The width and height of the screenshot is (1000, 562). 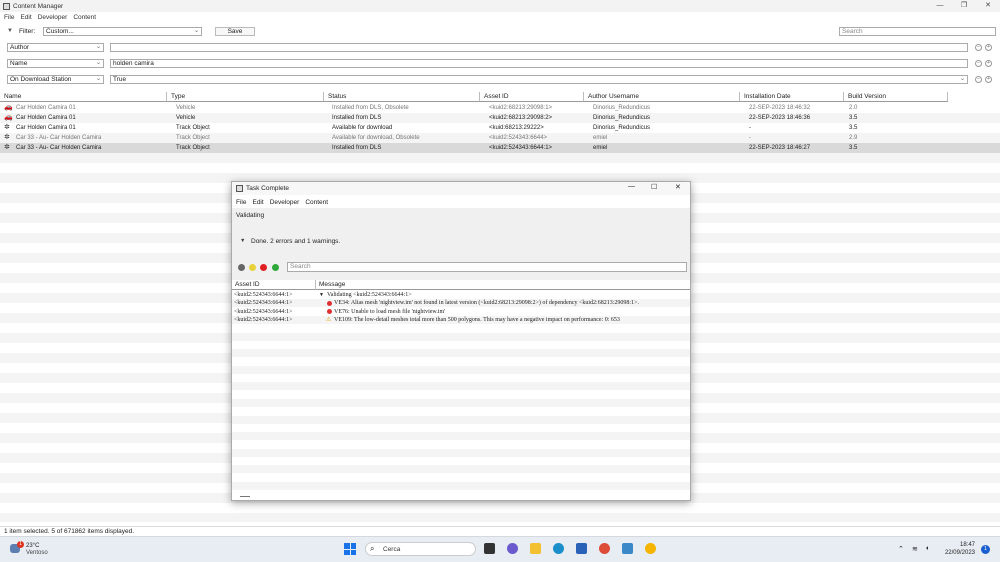 I want to click on filter-label: Filter:, so click(x=27, y=31).